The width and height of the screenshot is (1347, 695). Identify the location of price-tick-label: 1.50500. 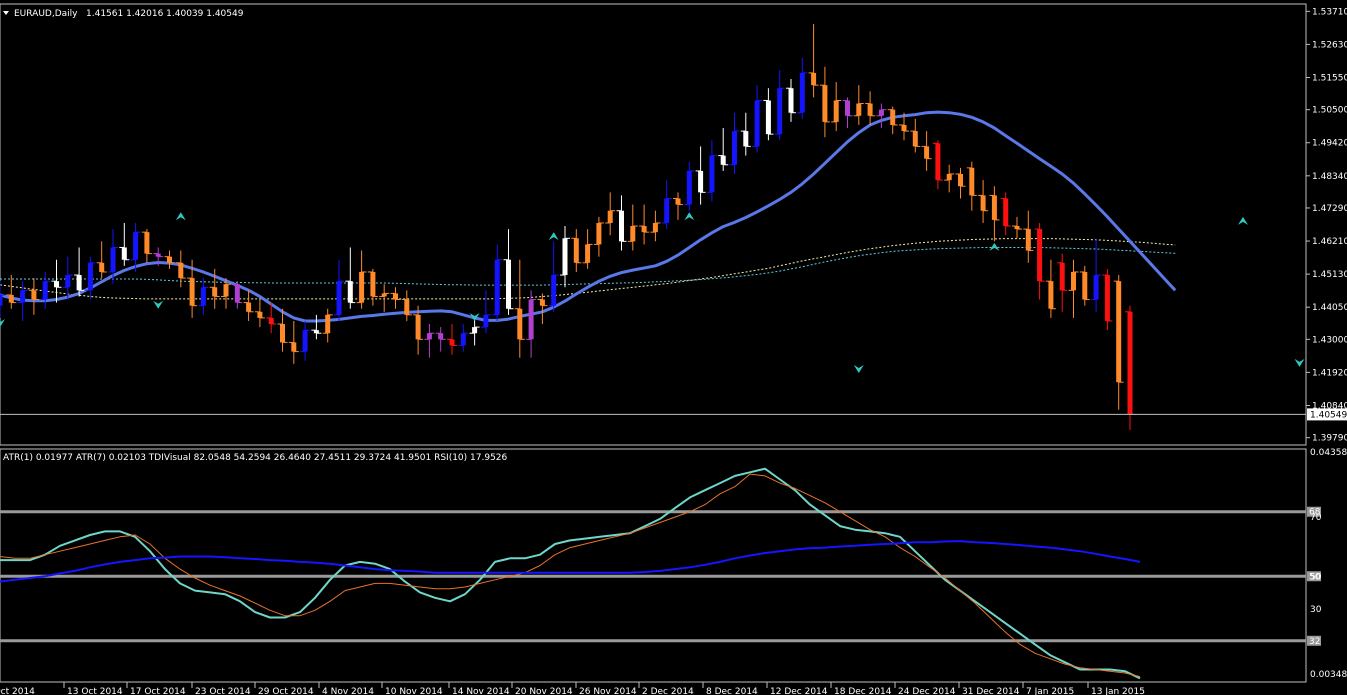
(1329, 111).